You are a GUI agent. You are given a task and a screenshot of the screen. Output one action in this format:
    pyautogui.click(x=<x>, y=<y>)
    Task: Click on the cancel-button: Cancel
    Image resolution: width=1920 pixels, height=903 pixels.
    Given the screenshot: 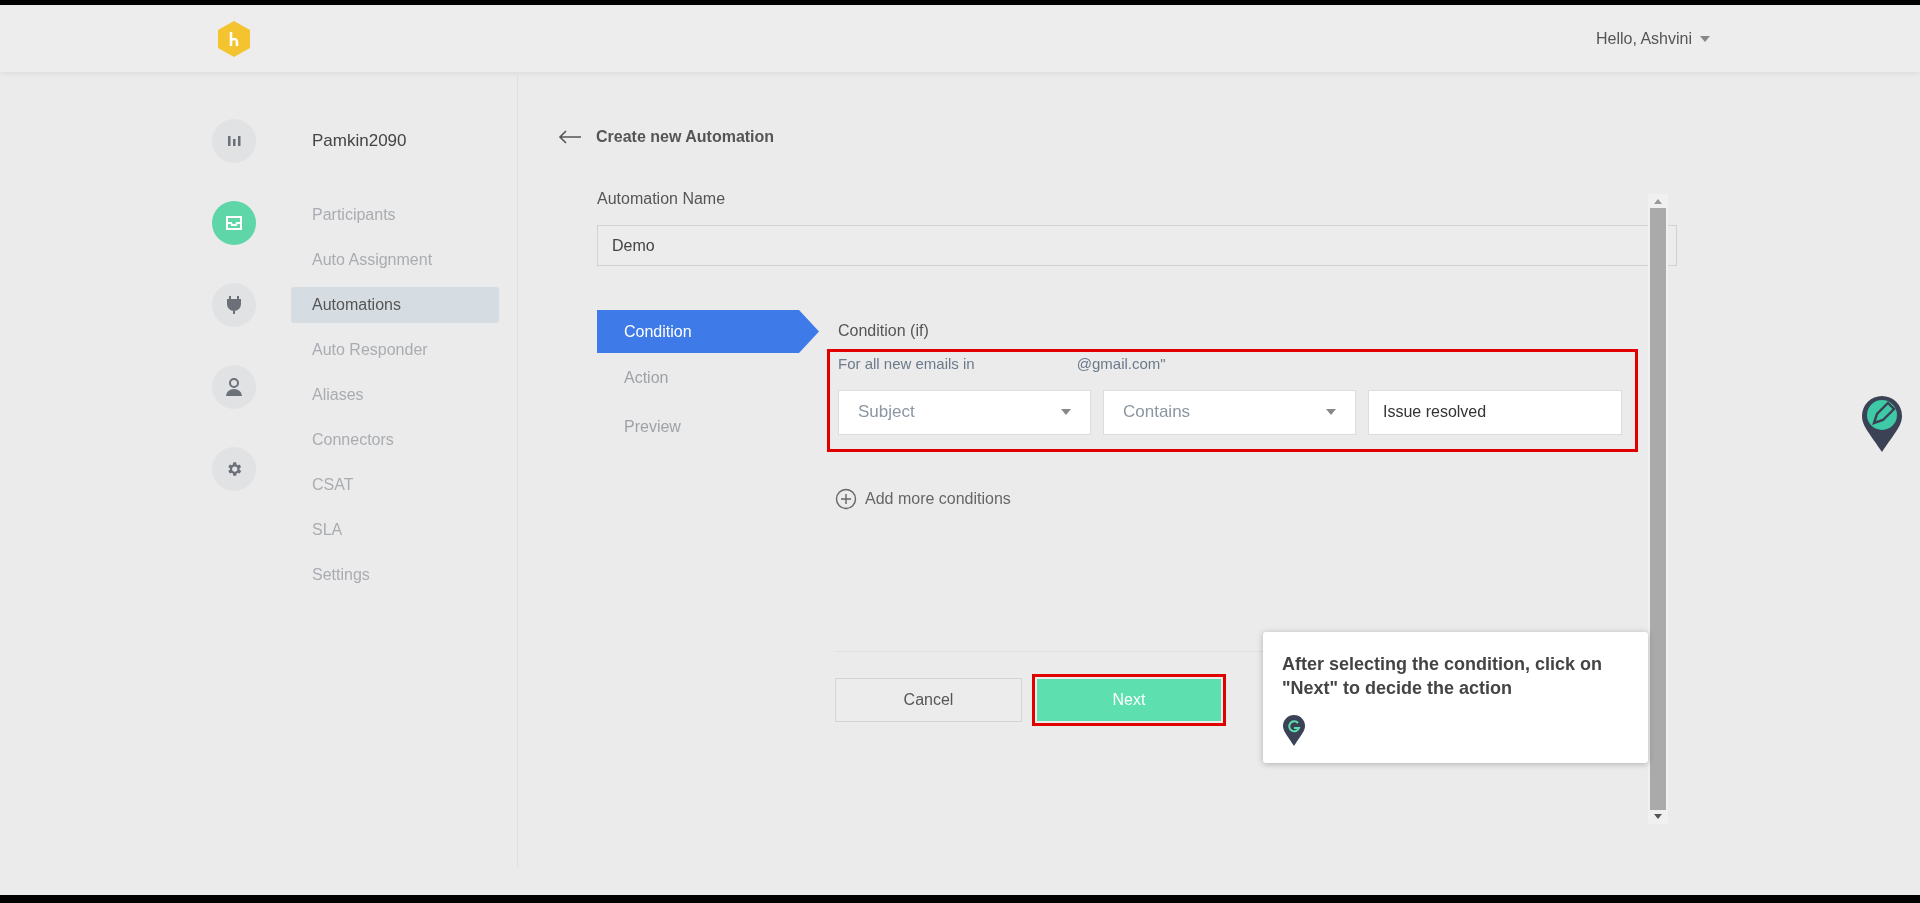 What is the action you would take?
    pyautogui.click(x=928, y=699)
    